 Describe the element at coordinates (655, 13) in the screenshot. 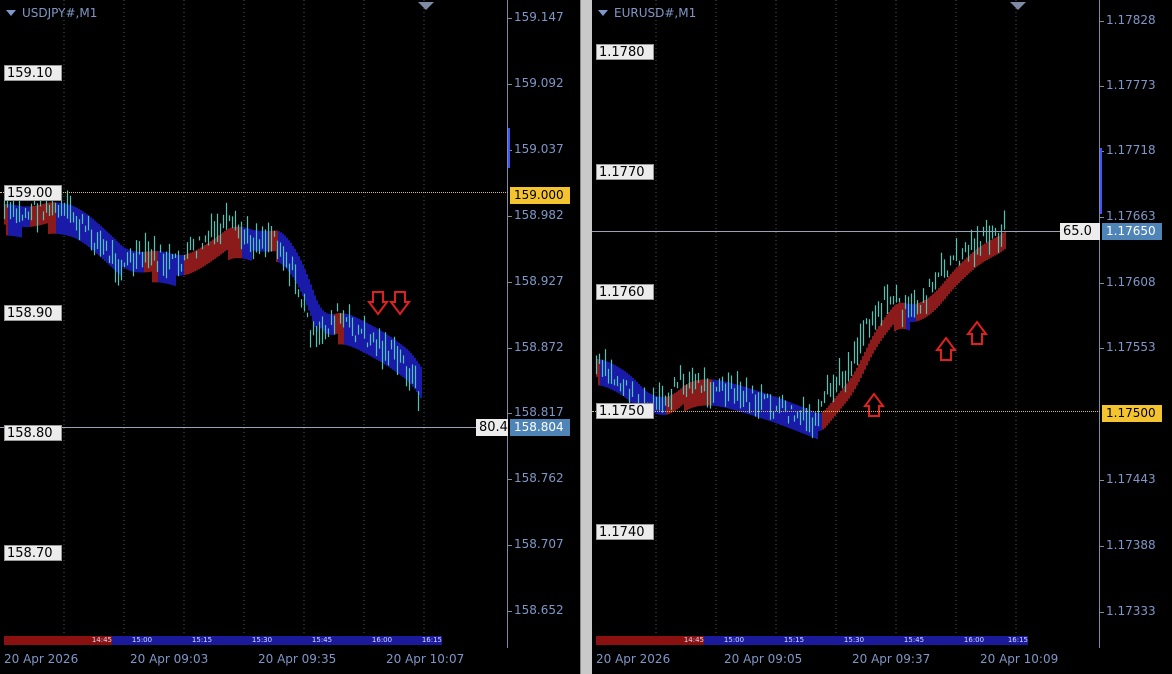

I see `eurusd-symbol-label: EURUSD#,M1` at that location.